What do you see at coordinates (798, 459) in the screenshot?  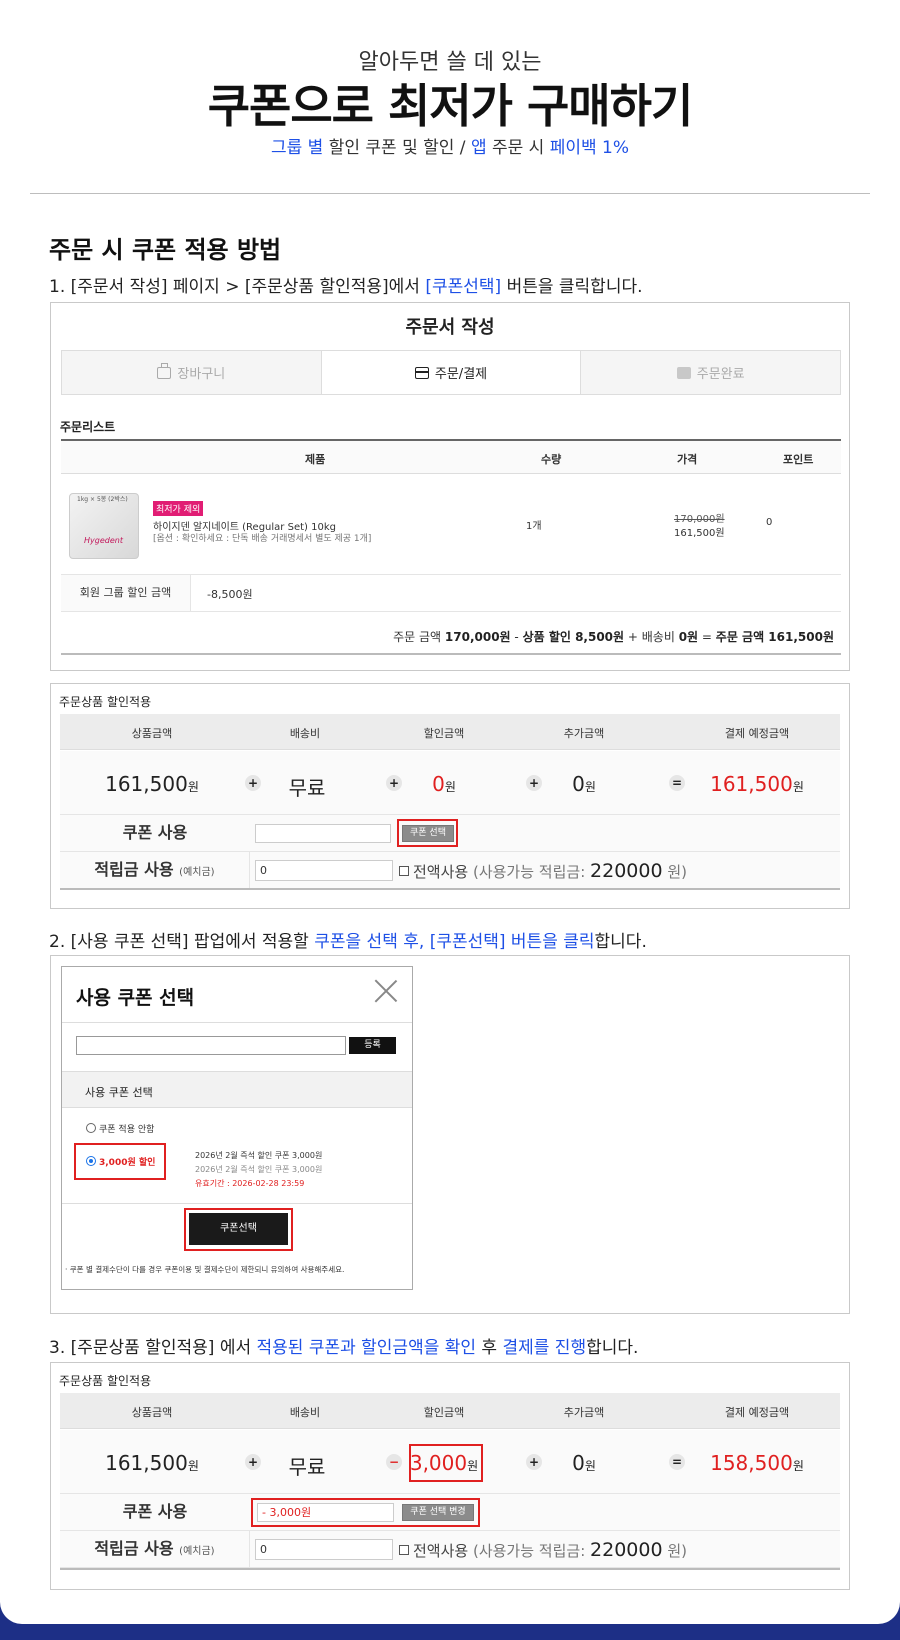 I see `col-point: 포인트` at bounding box center [798, 459].